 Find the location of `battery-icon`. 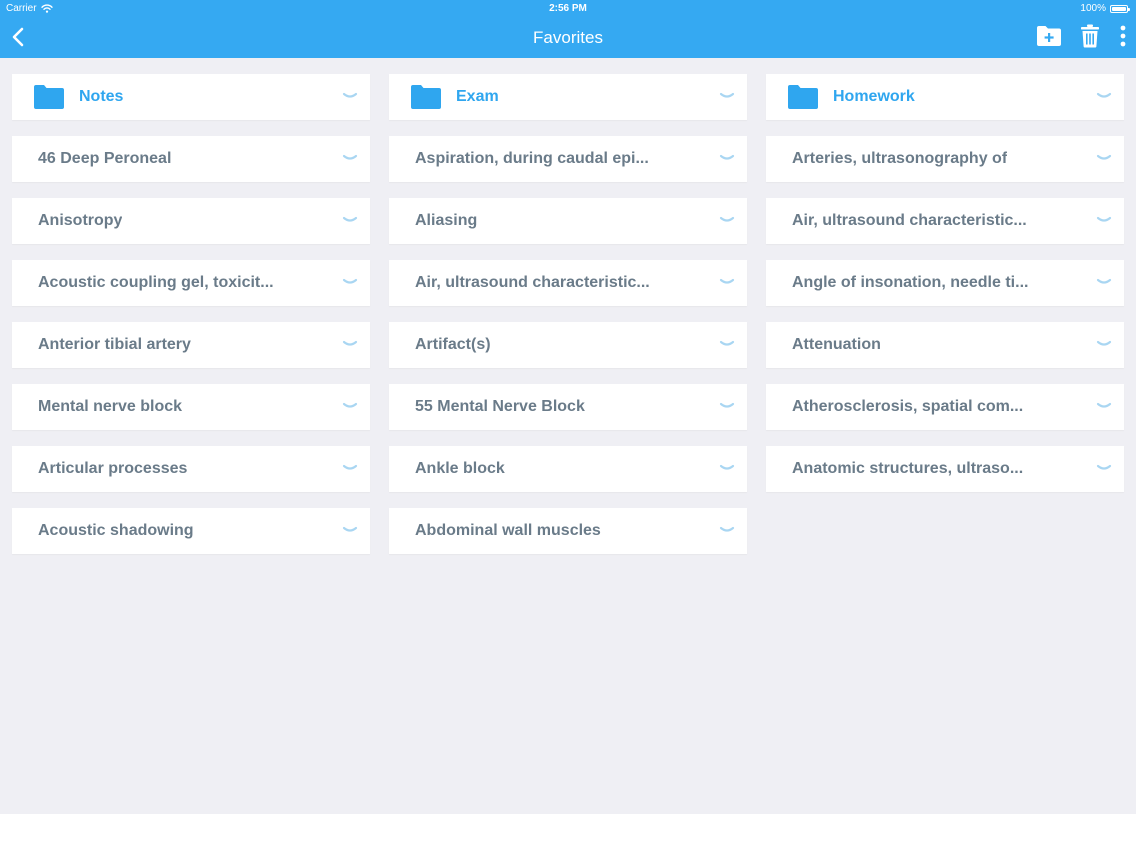

battery-icon is located at coordinates (1120, 8).